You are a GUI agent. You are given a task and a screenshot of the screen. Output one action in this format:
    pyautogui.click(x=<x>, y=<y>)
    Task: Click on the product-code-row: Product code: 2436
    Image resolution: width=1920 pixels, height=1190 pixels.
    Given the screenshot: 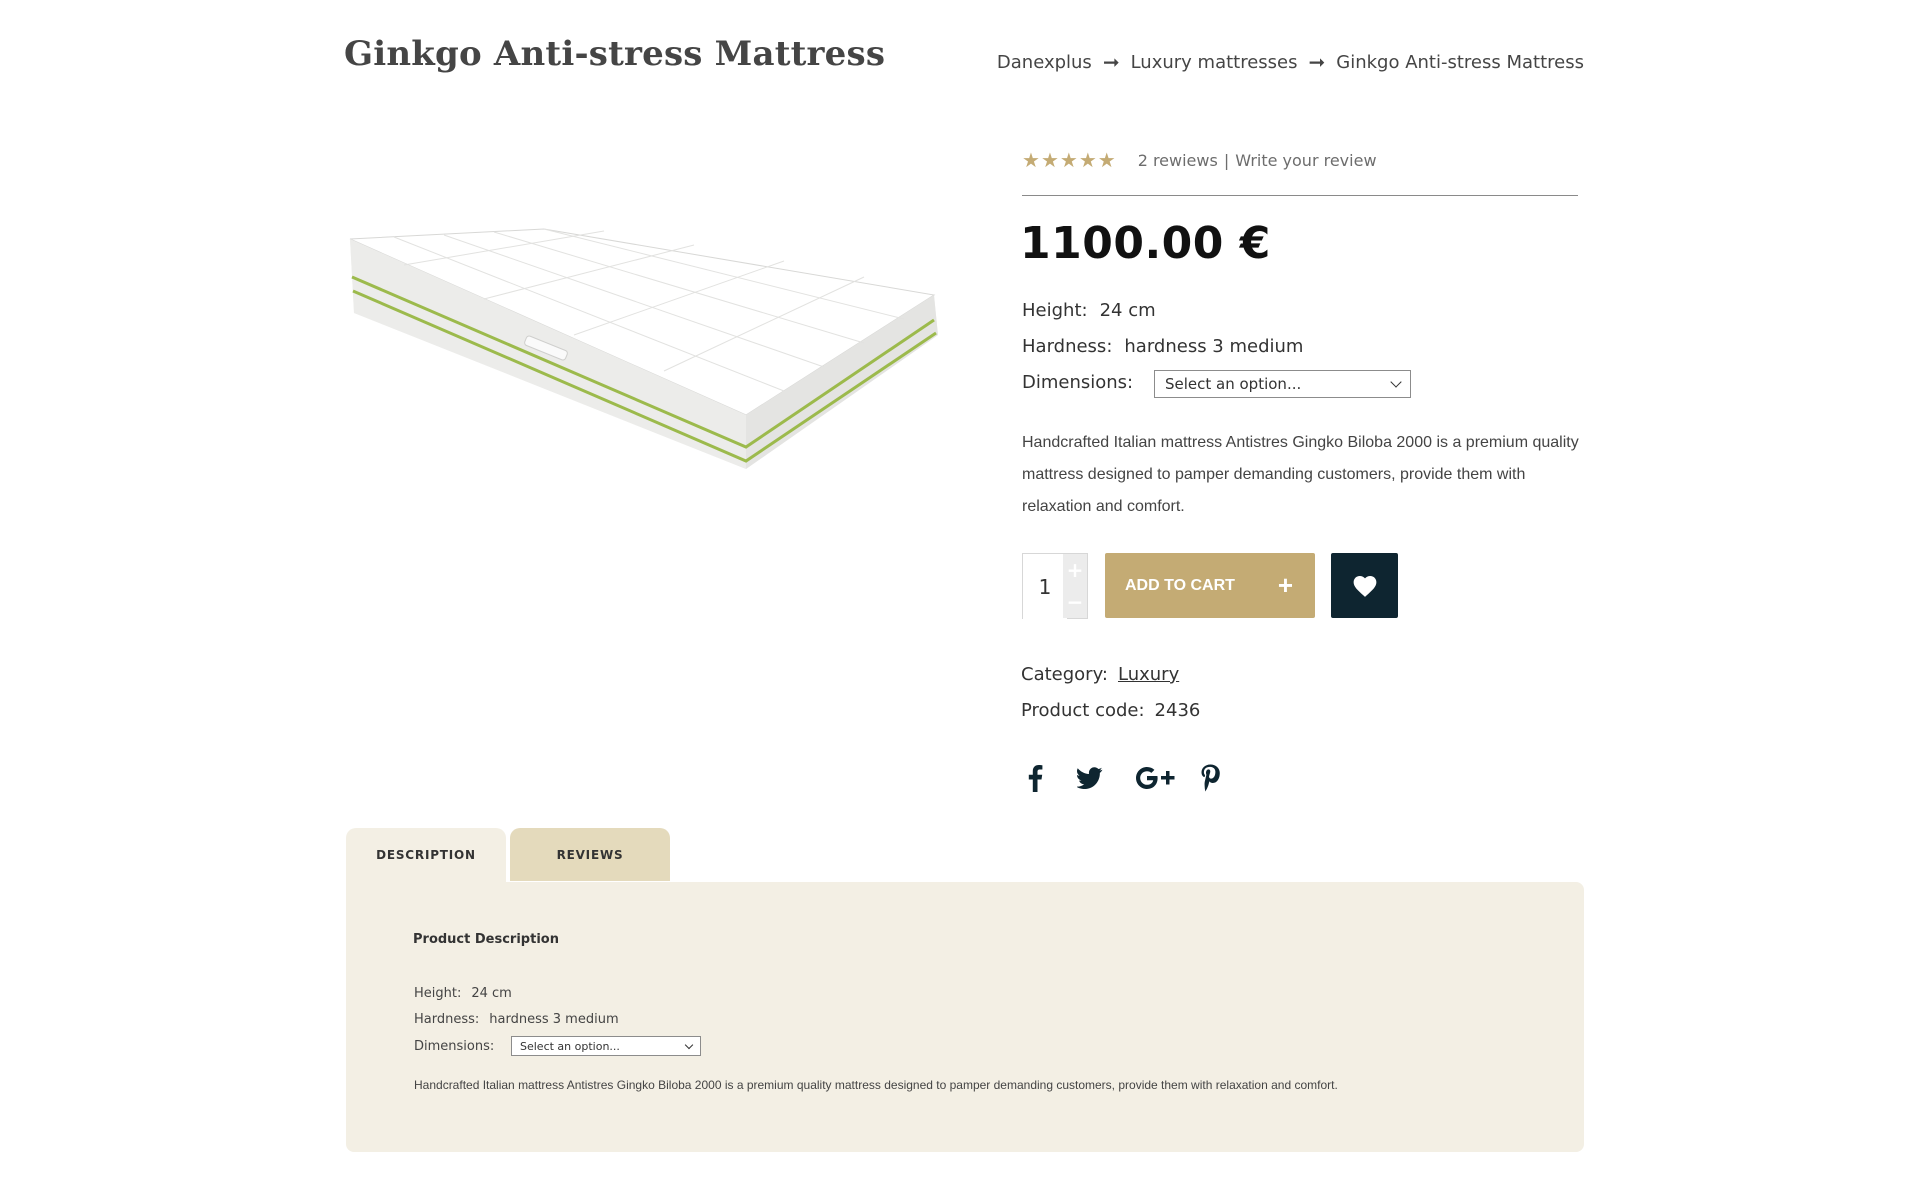 What is the action you would take?
    pyautogui.click(x=1110, y=710)
    